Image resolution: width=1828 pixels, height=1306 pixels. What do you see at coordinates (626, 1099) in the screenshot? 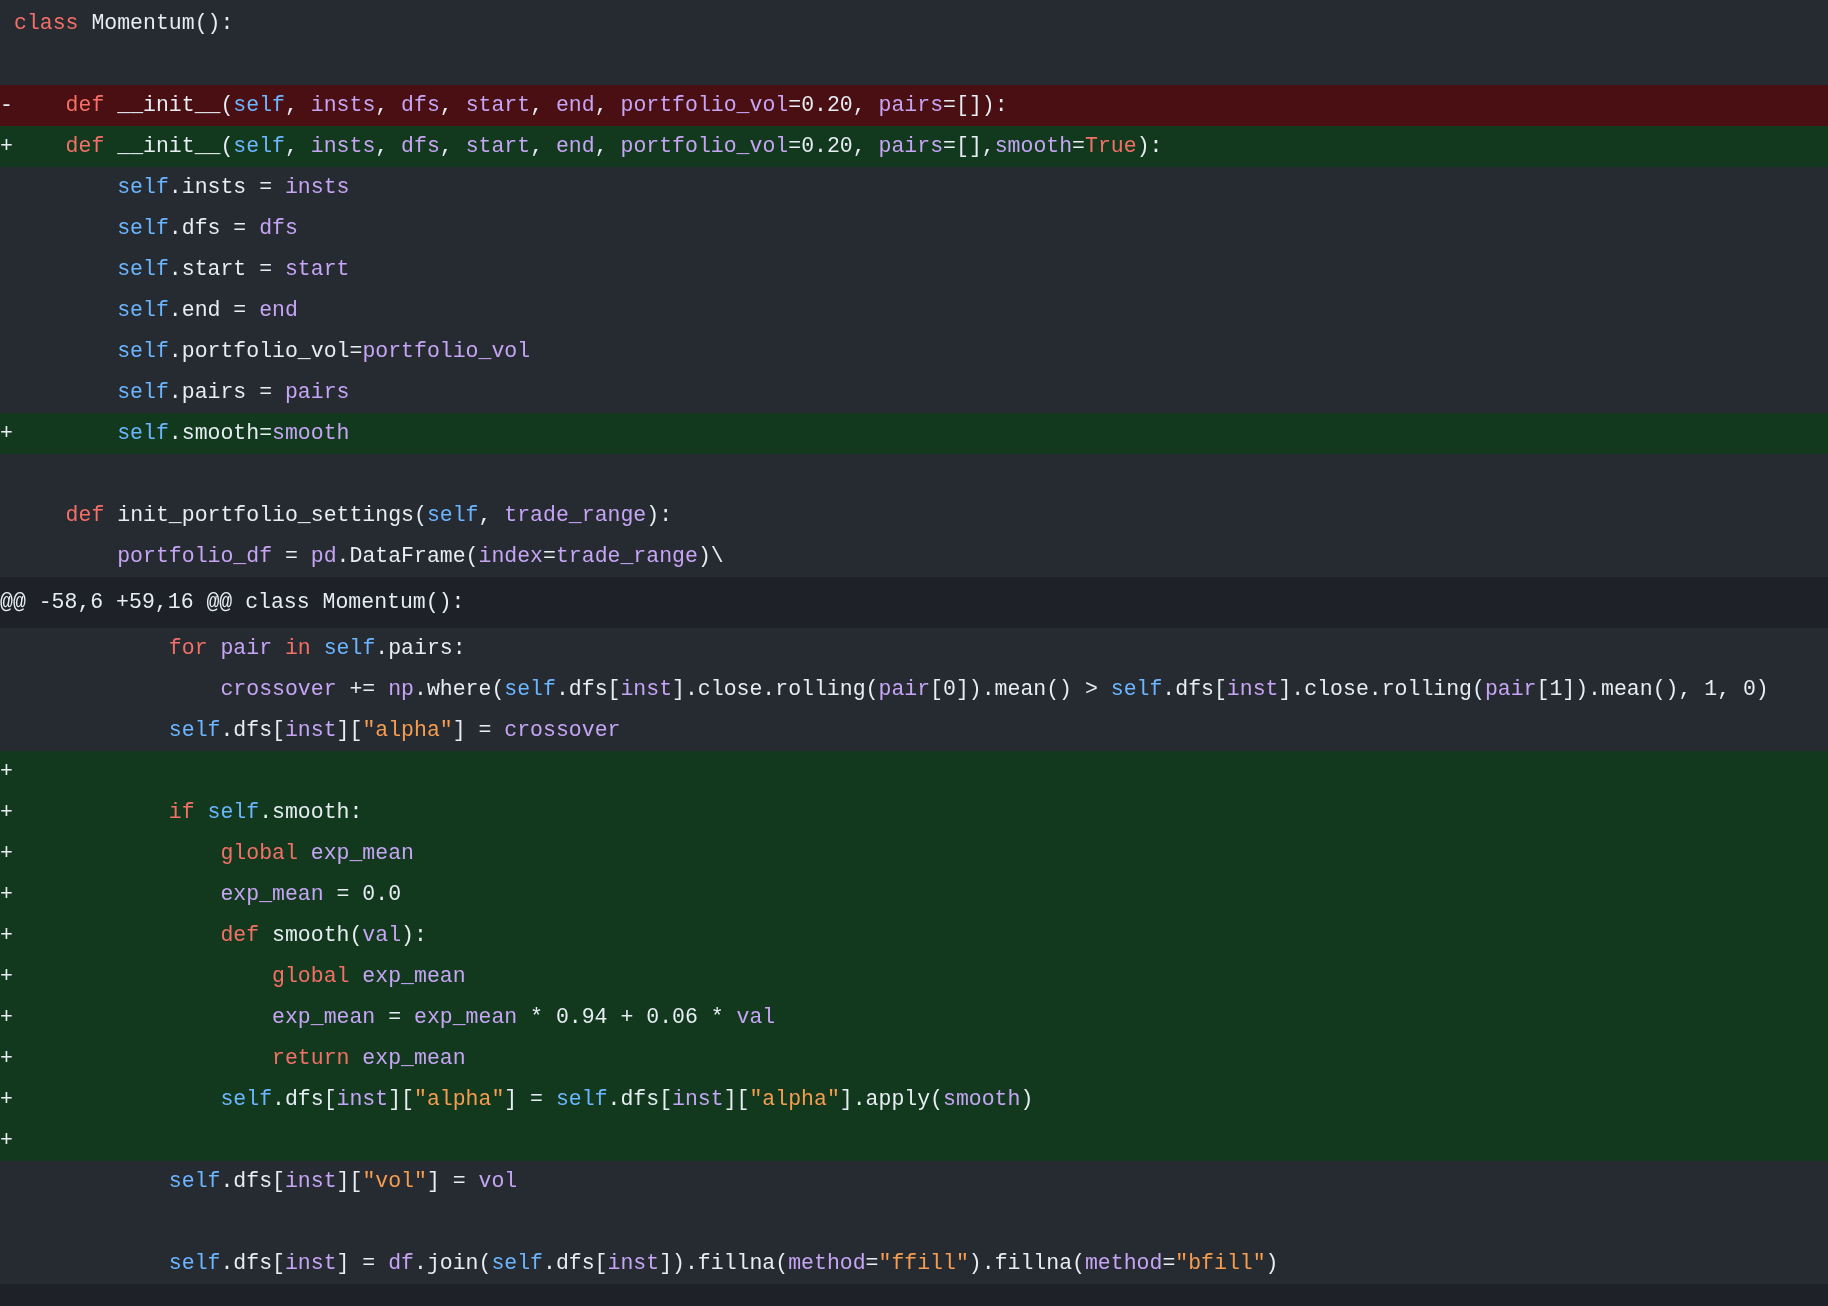
I see `code-line: self.dfs[inst]["alpha"] = self.dfs[inst]["alpha"].apply(smooth)` at bounding box center [626, 1099].